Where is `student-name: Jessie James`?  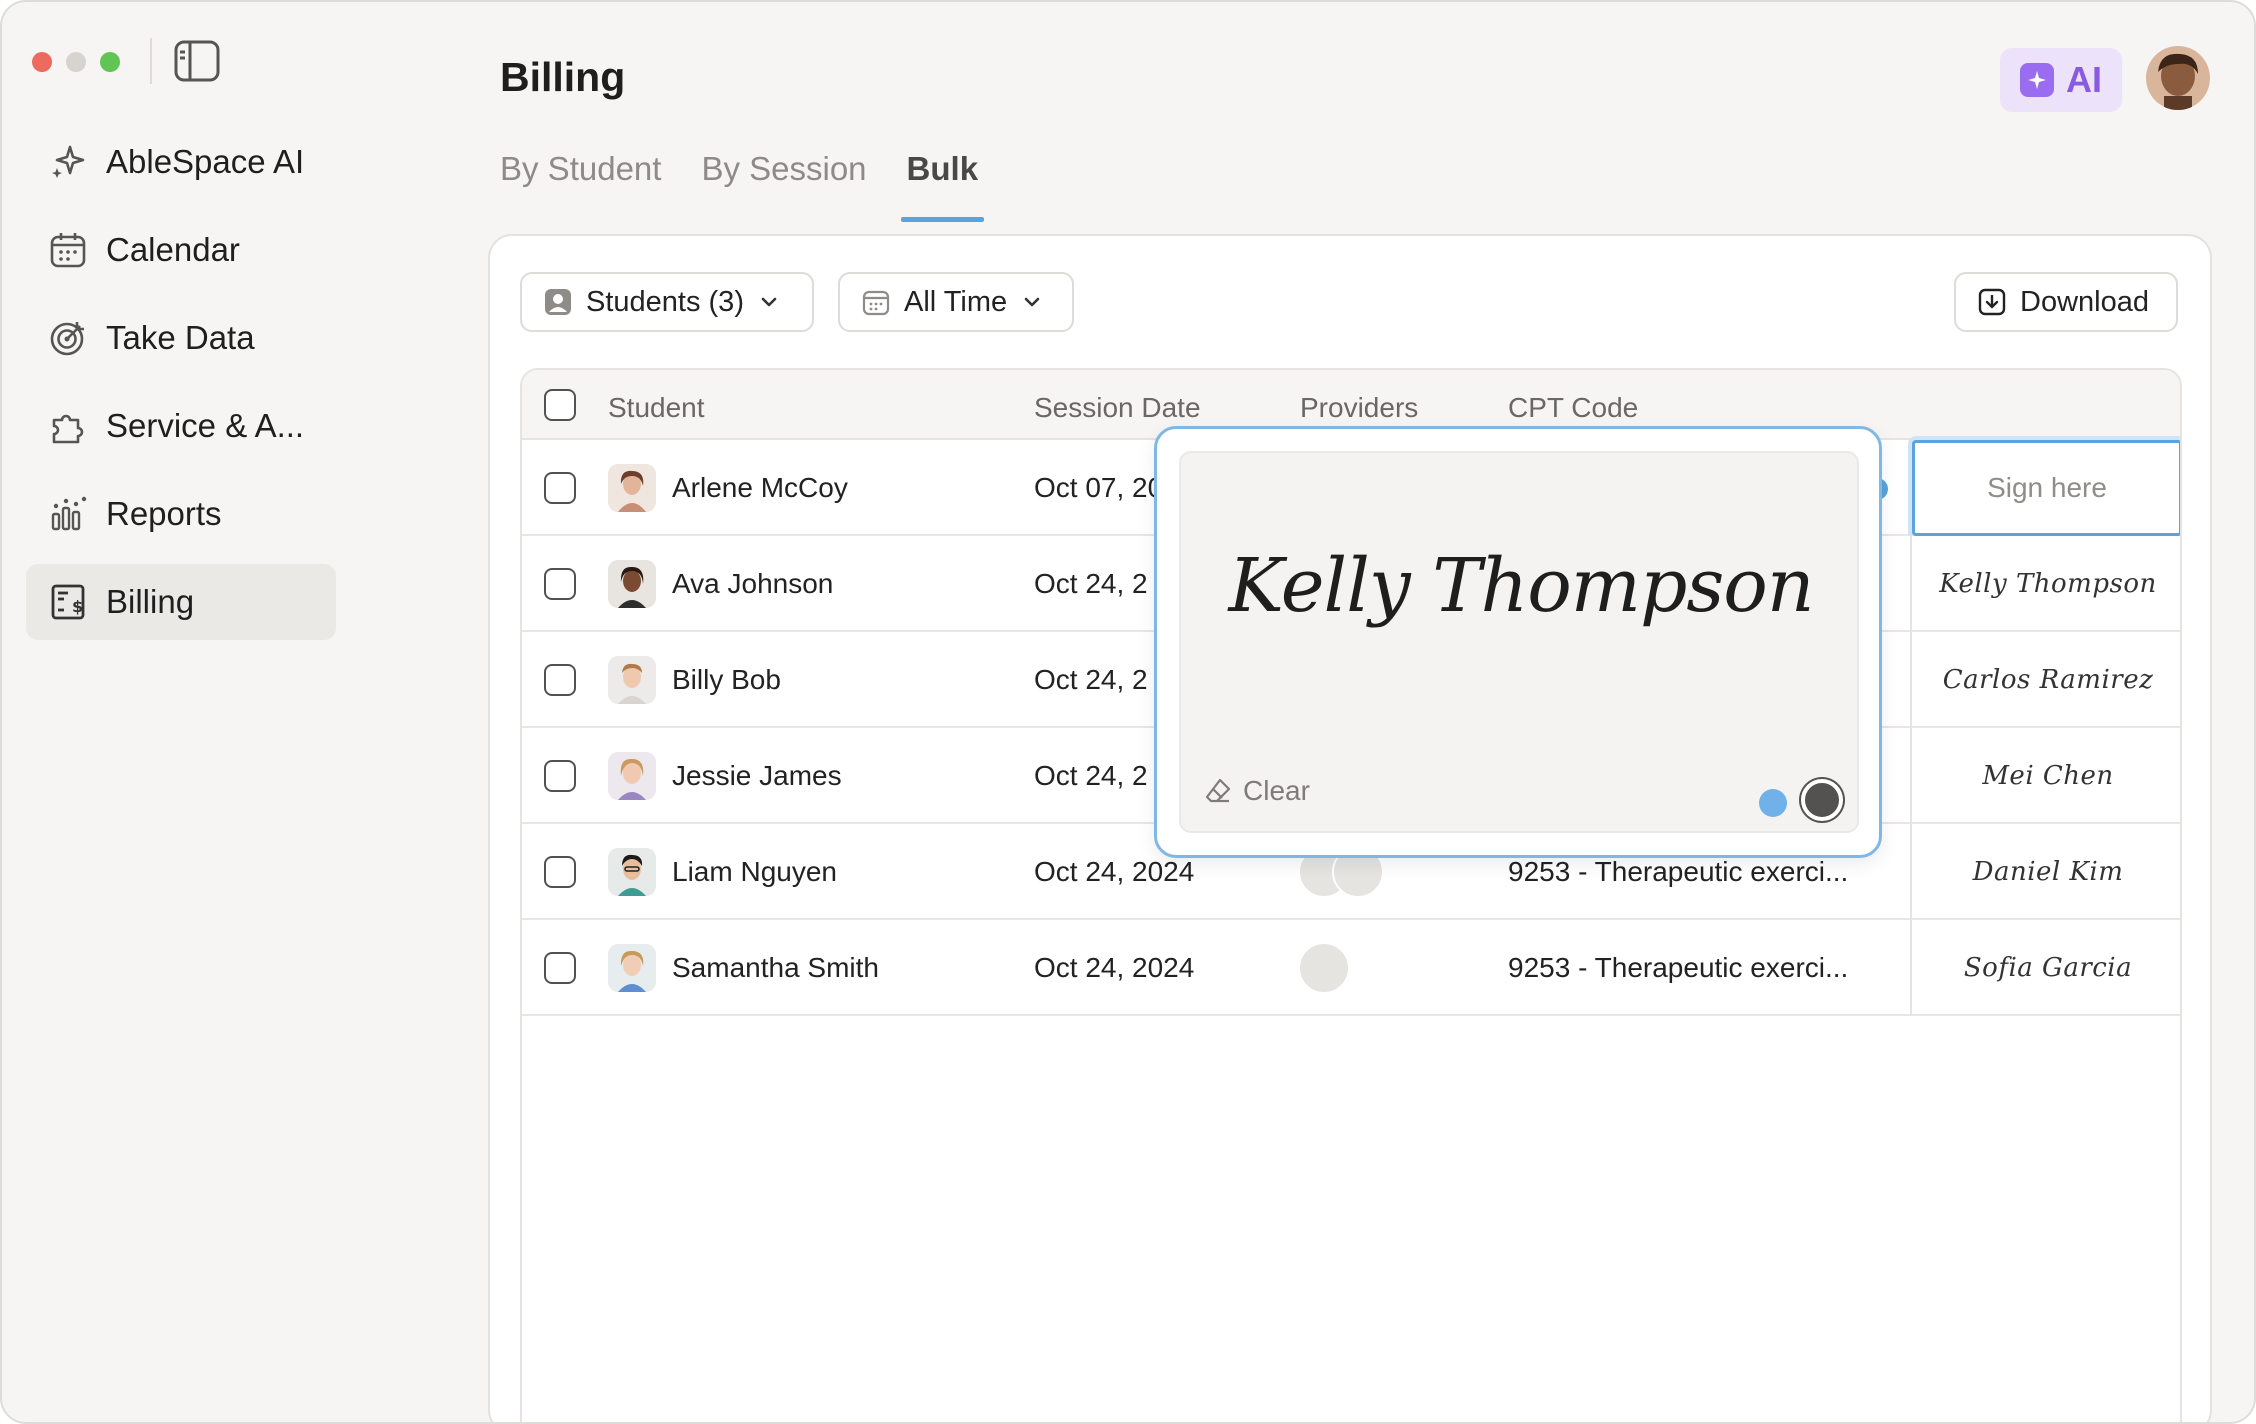 student-name: Jessie James is located at coordinates (757, 775).